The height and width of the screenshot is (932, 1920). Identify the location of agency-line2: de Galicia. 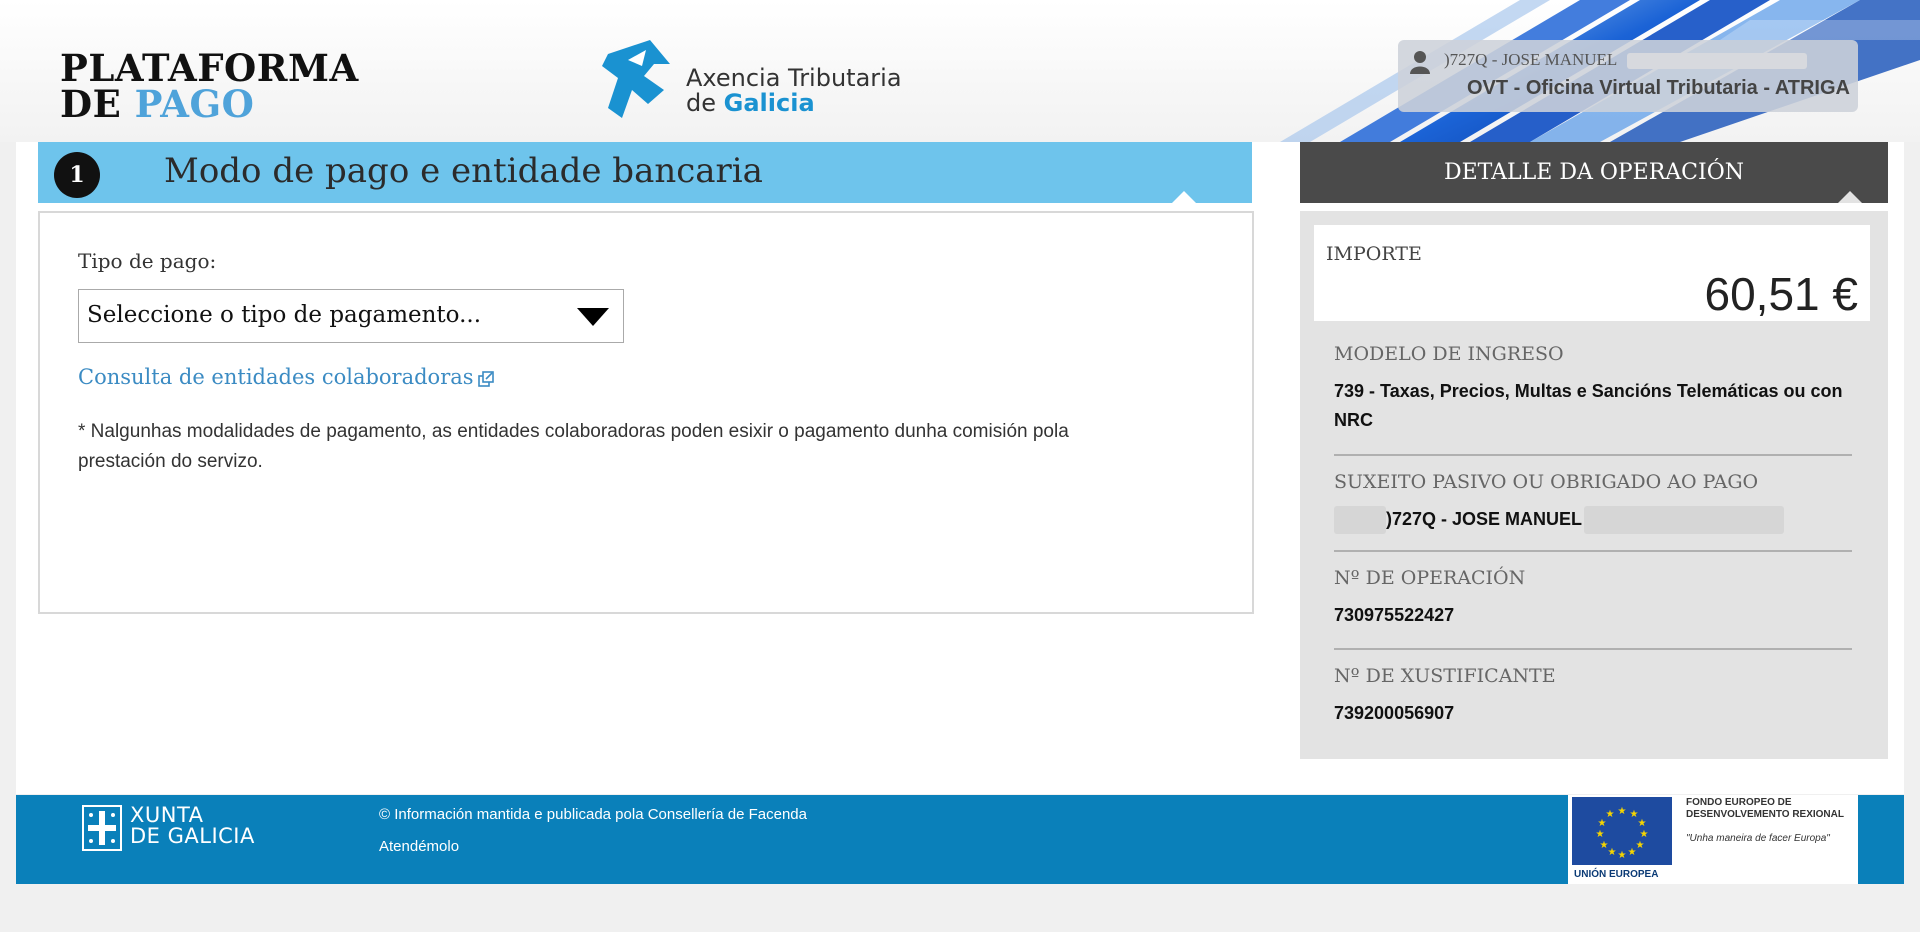
(794, 103).